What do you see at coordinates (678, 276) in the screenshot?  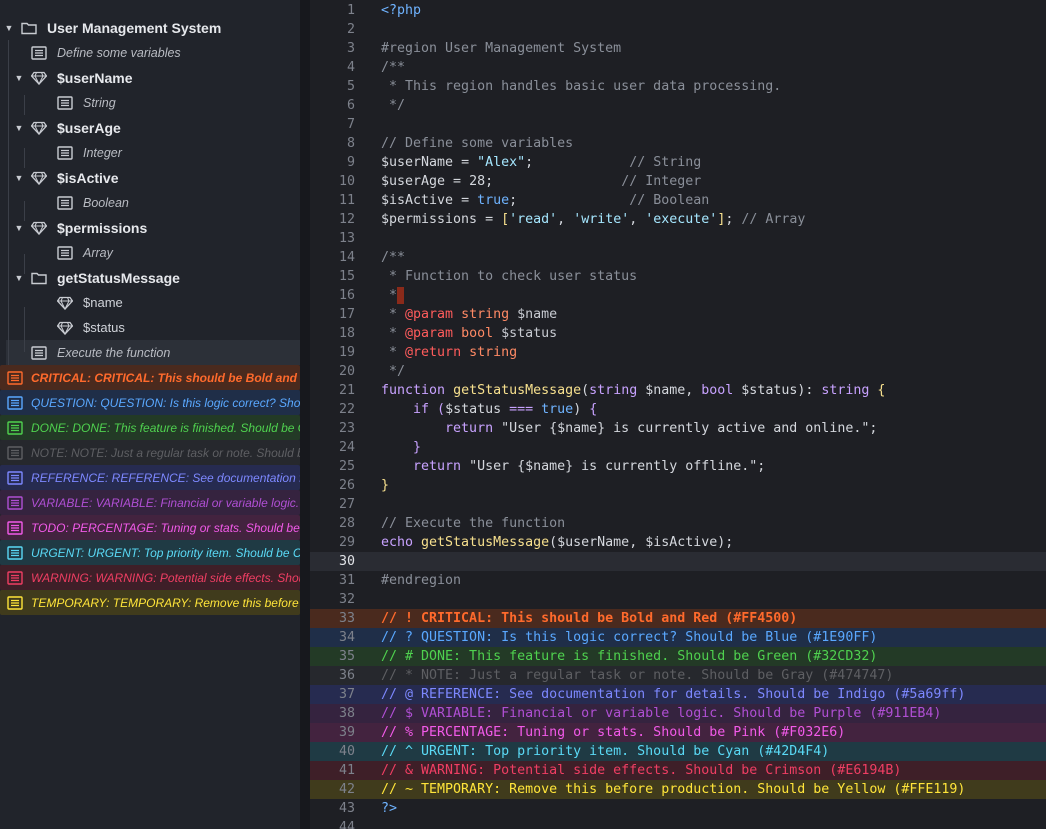 I see `code-line: 15 * Function to check user status` at bounding box center [678, 276].